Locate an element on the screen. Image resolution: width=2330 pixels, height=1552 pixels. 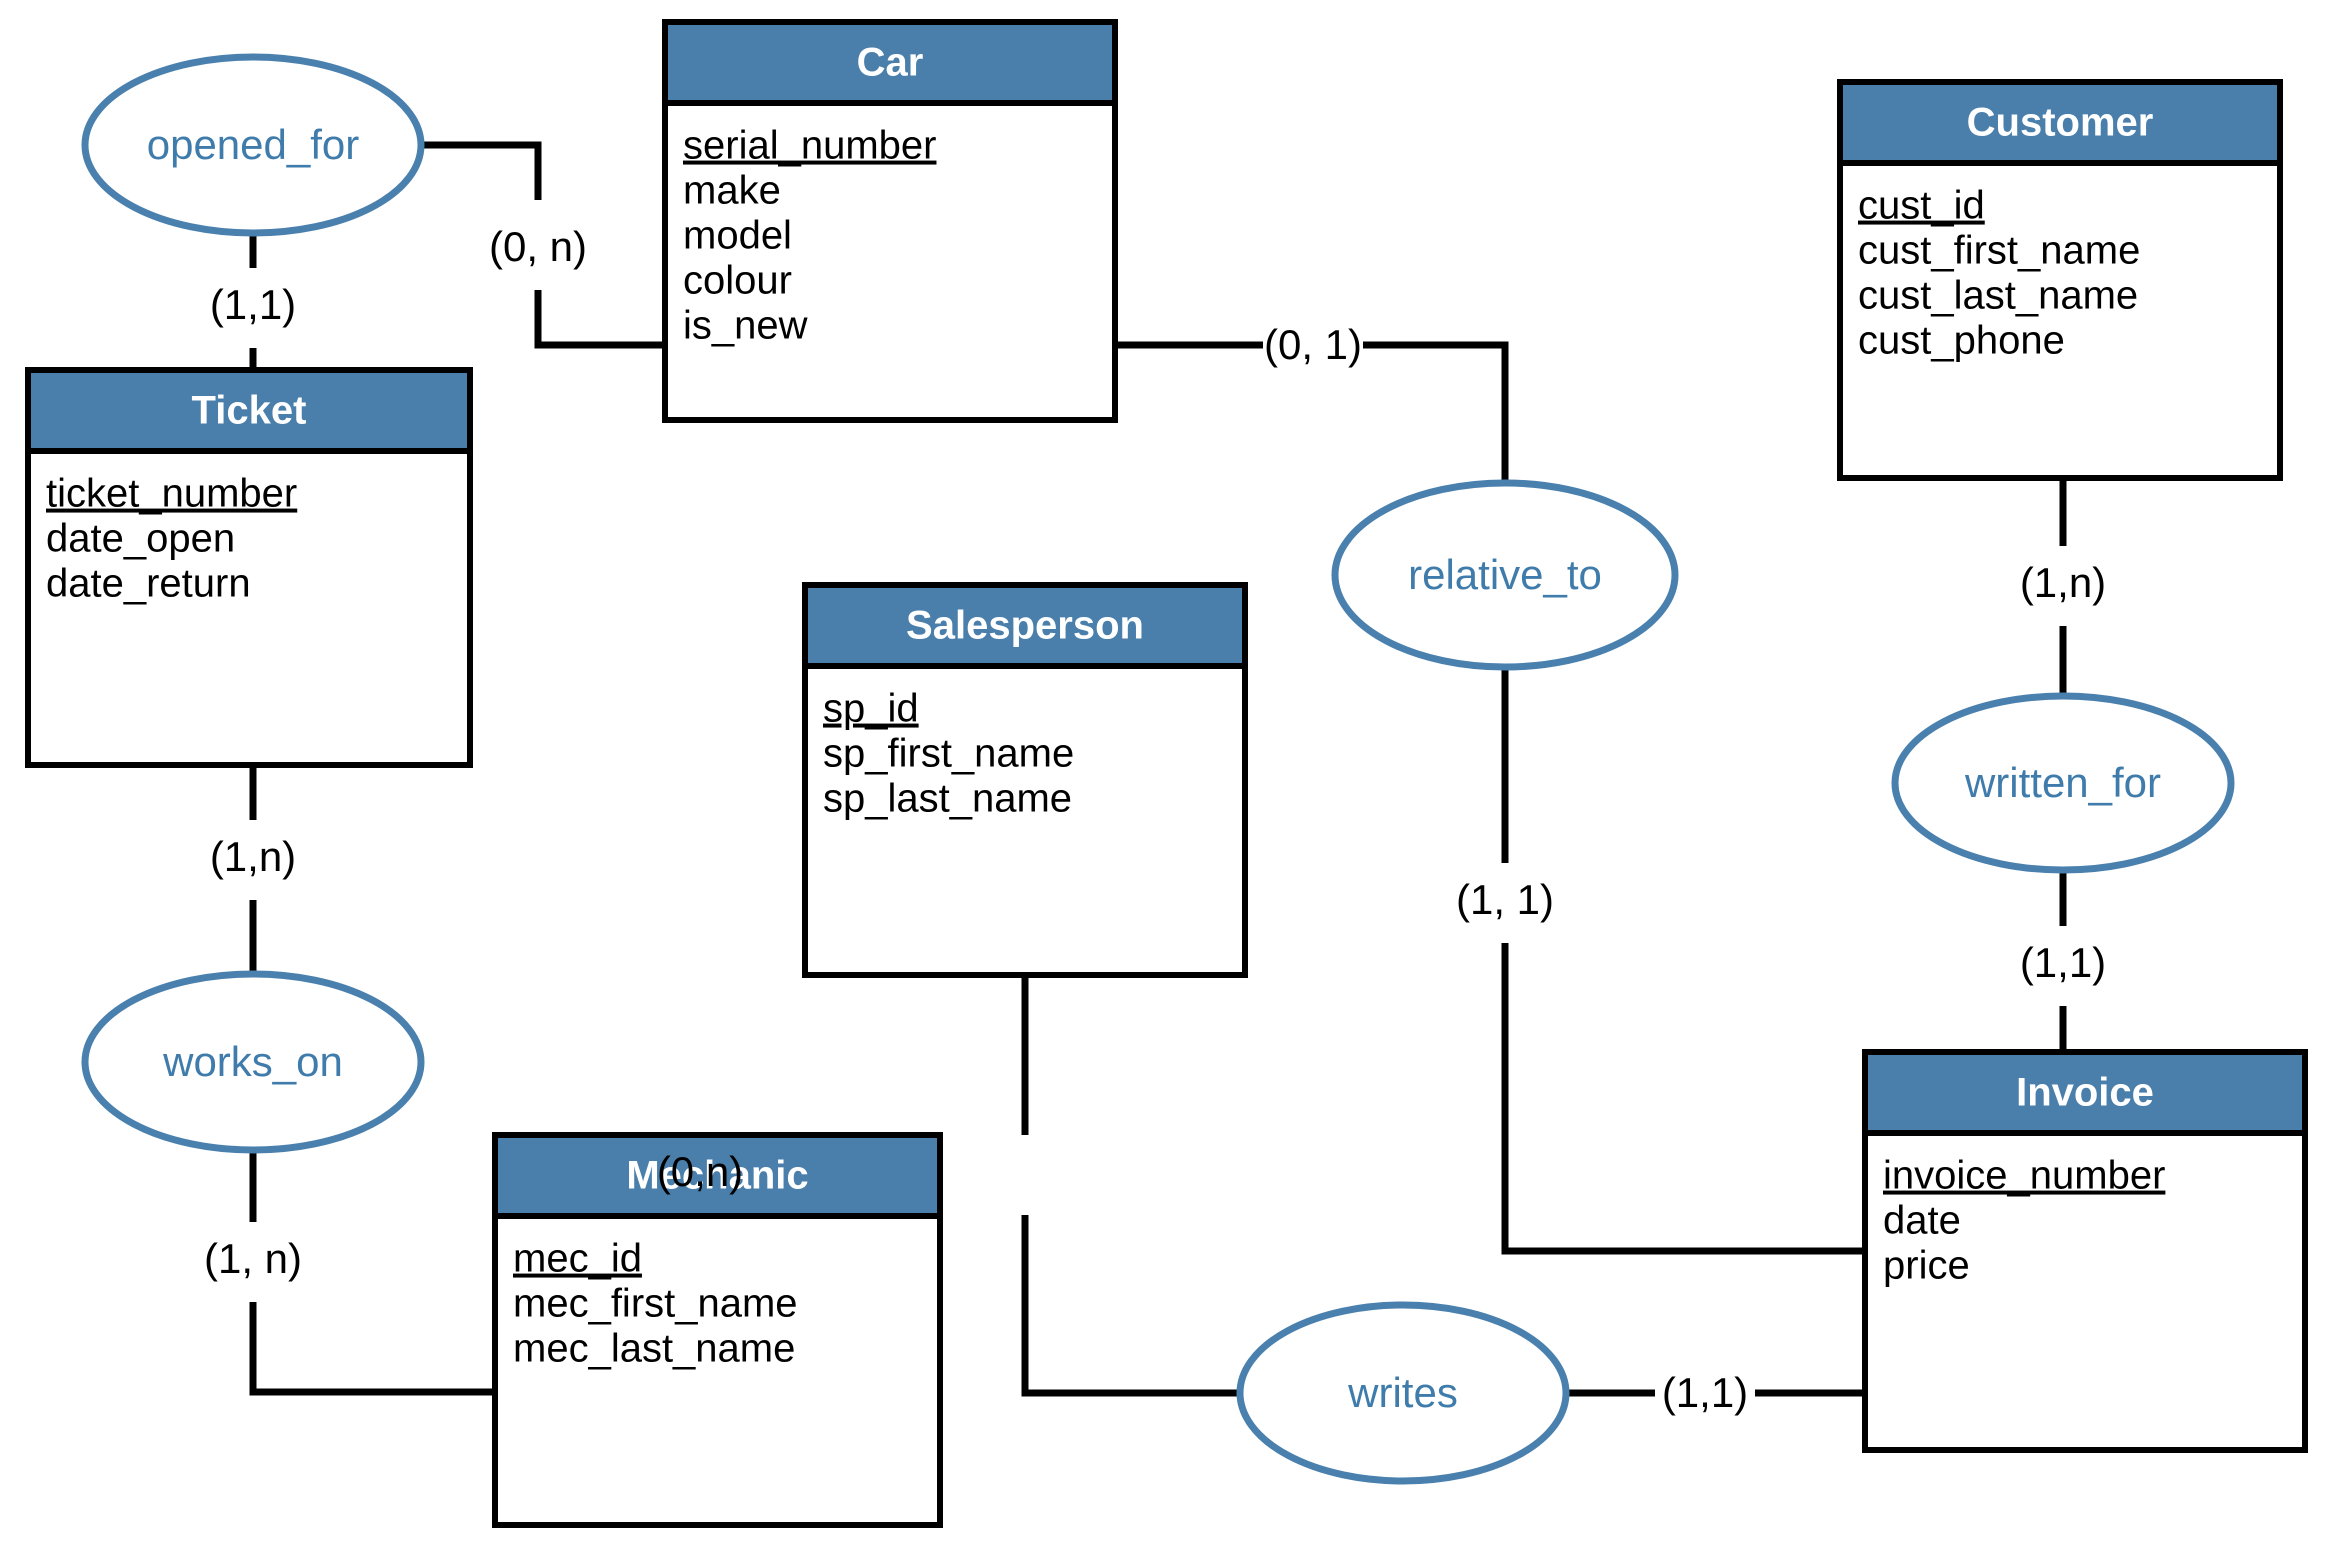
entity-title: Ticket is located at coordinates (249, 411).